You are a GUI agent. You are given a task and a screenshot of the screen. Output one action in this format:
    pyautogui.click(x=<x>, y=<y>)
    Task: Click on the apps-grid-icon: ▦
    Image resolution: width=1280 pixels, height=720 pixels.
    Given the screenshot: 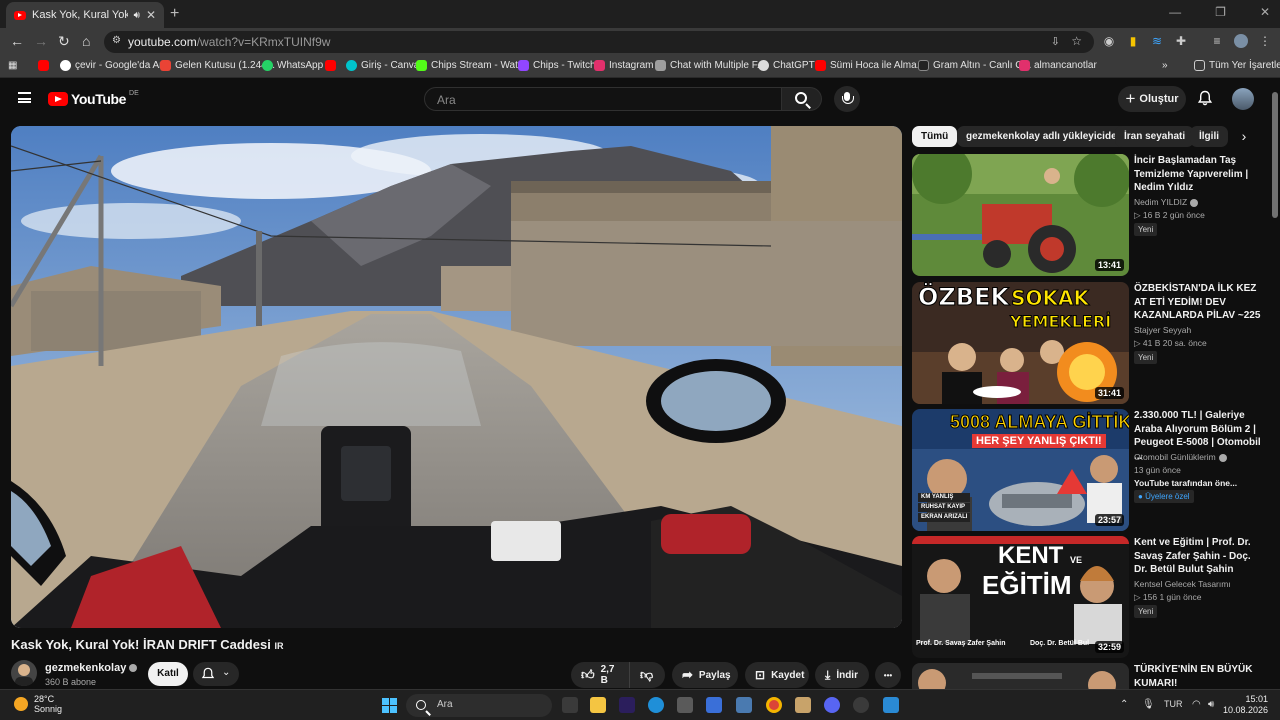 What is the action you would take?
    pyautogui.click(x=12, y=65)
    